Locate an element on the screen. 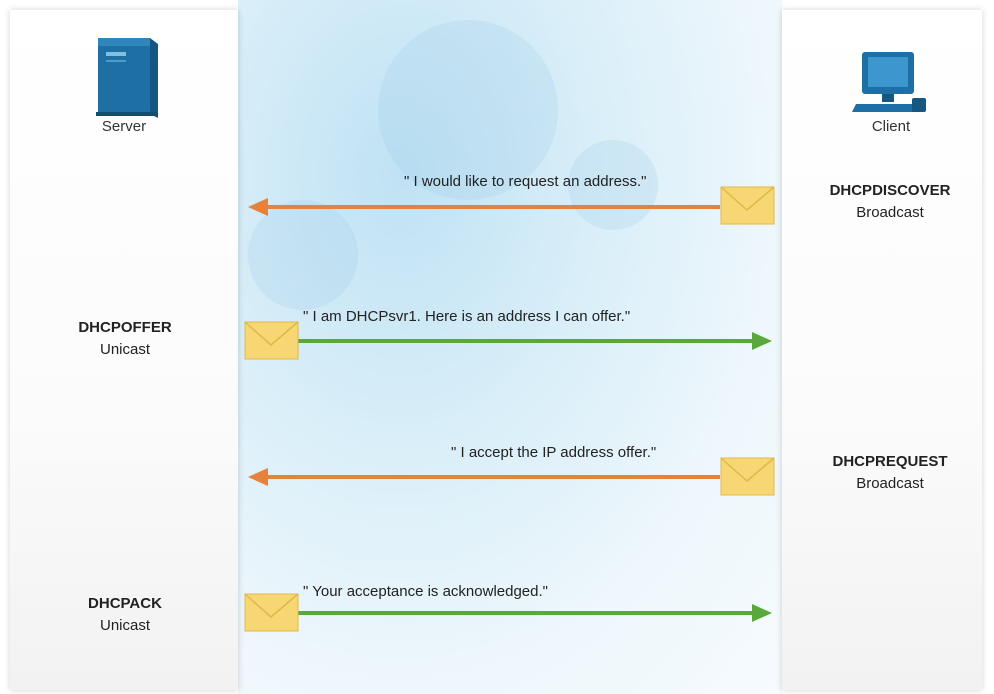 This screenshot has height=694, width=994. msg-type-name: DHCPOFFER is located at coordinates (125, 327).